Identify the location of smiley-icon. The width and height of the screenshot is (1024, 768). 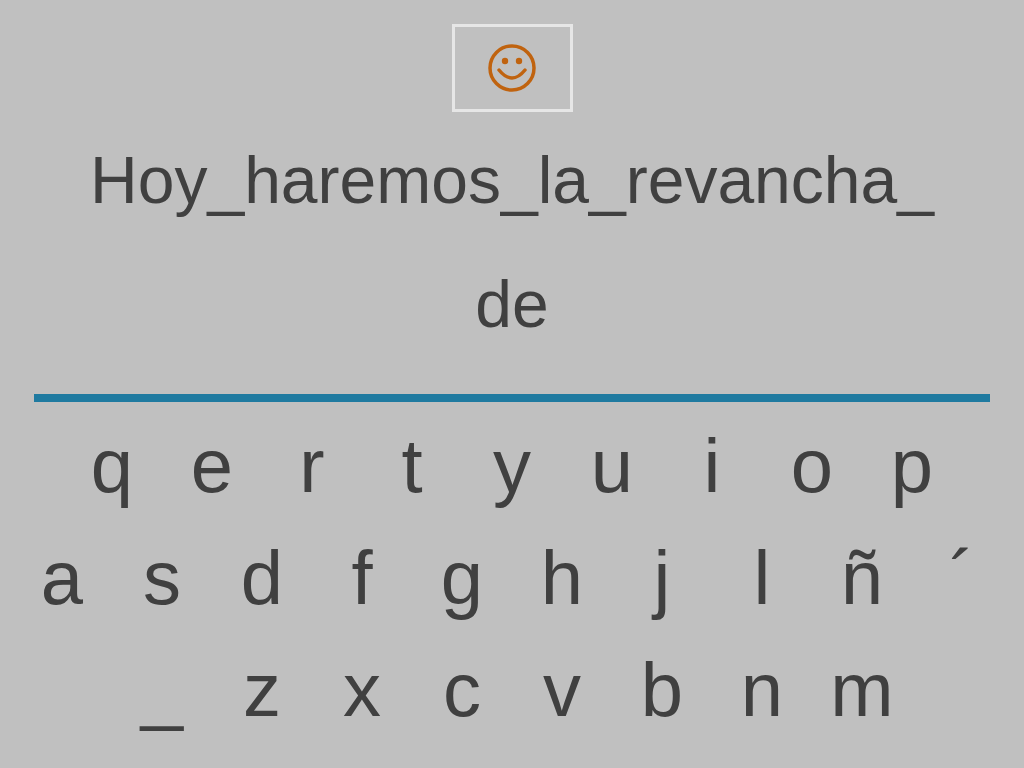
(512, 68).